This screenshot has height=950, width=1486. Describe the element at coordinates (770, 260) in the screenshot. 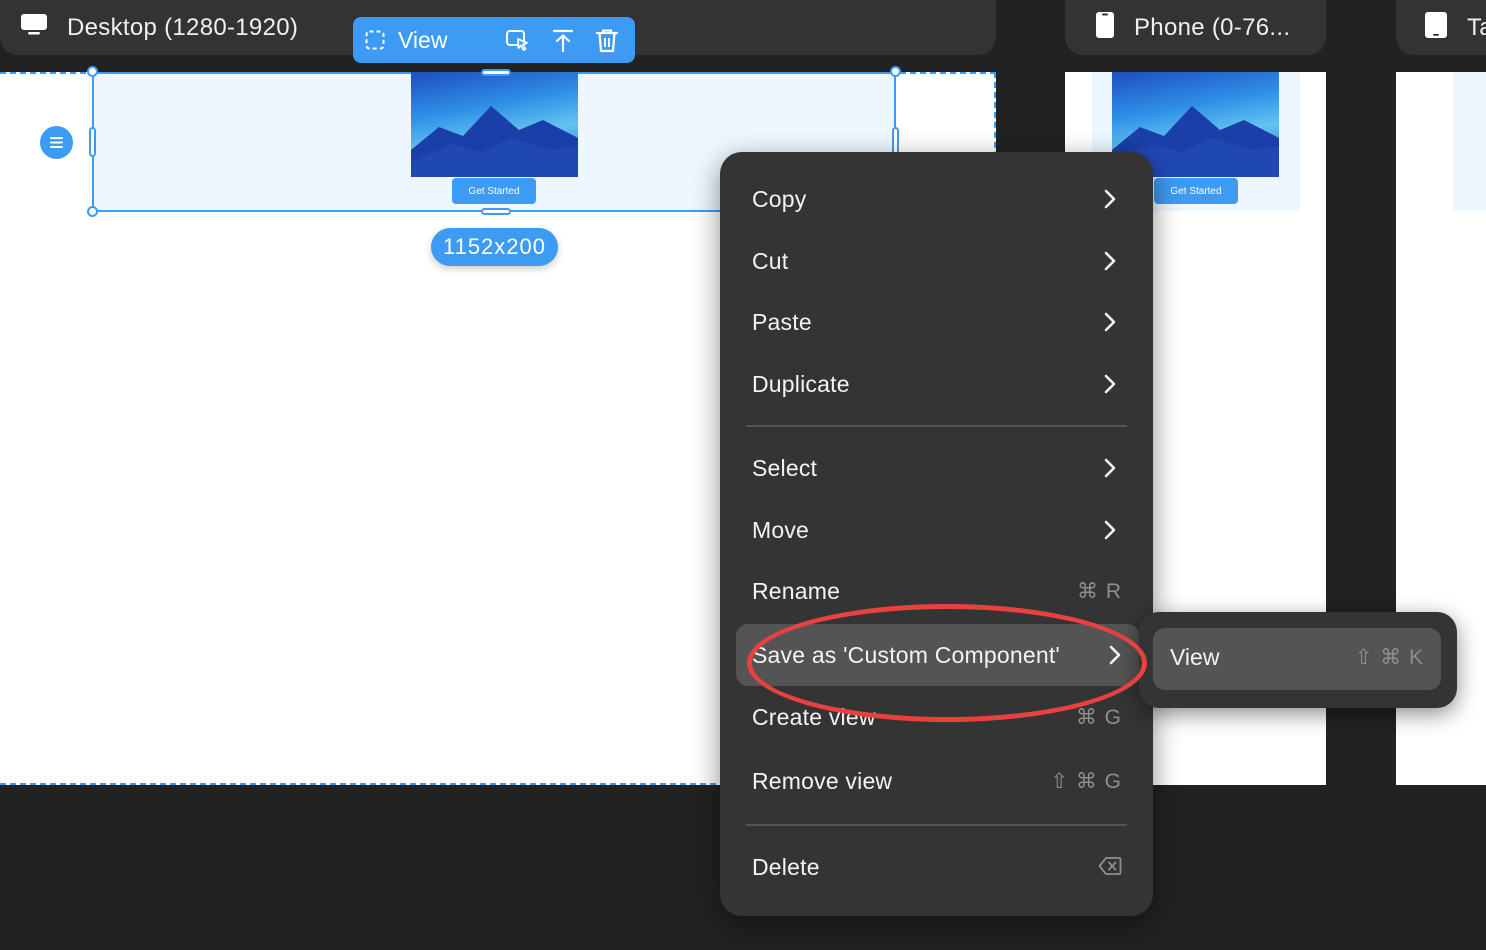

I see `menu-item-label: Cut` at that location.